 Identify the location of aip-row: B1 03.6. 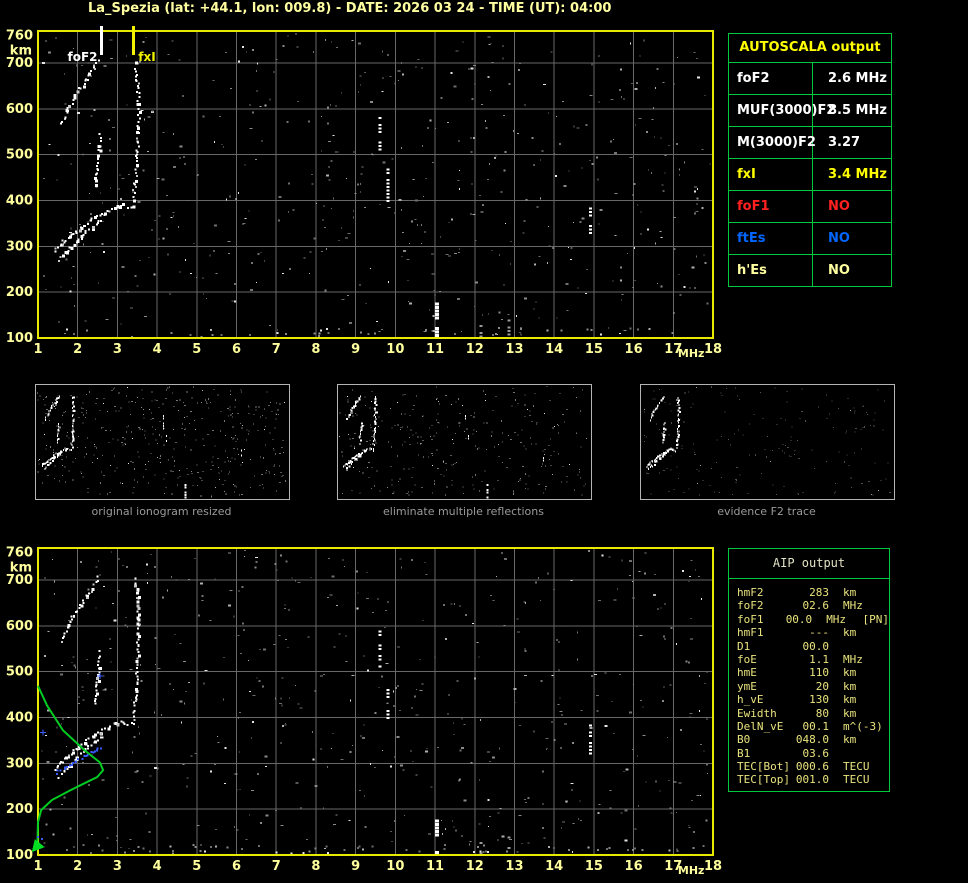
(813, 753).